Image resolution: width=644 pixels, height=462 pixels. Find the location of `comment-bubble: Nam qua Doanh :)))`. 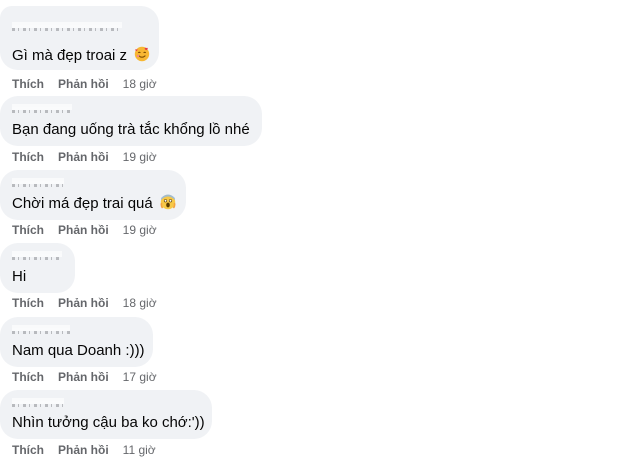

comment-bubble: Nam qua Doanh :))) is located at coordinates (76, 342).